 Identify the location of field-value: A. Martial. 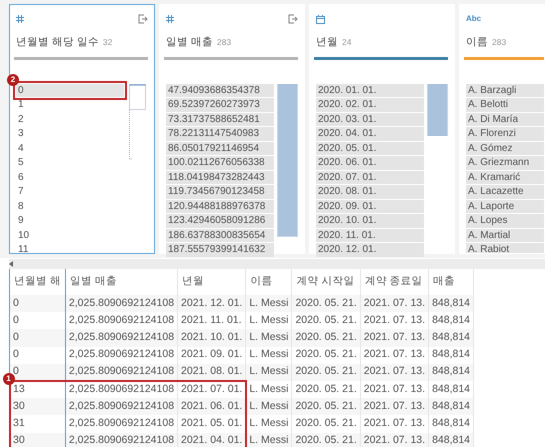
(505, 235).